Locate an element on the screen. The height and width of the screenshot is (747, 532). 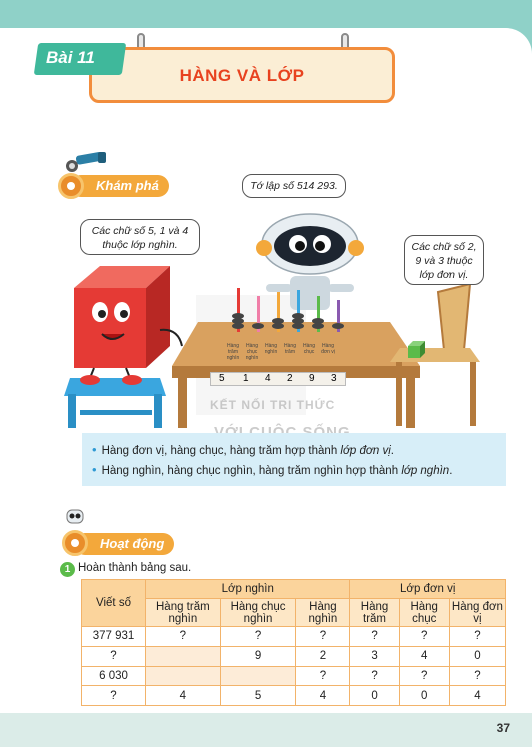
table-row: ? 9 2 3 4 0 is located at coordinates (294, 656).